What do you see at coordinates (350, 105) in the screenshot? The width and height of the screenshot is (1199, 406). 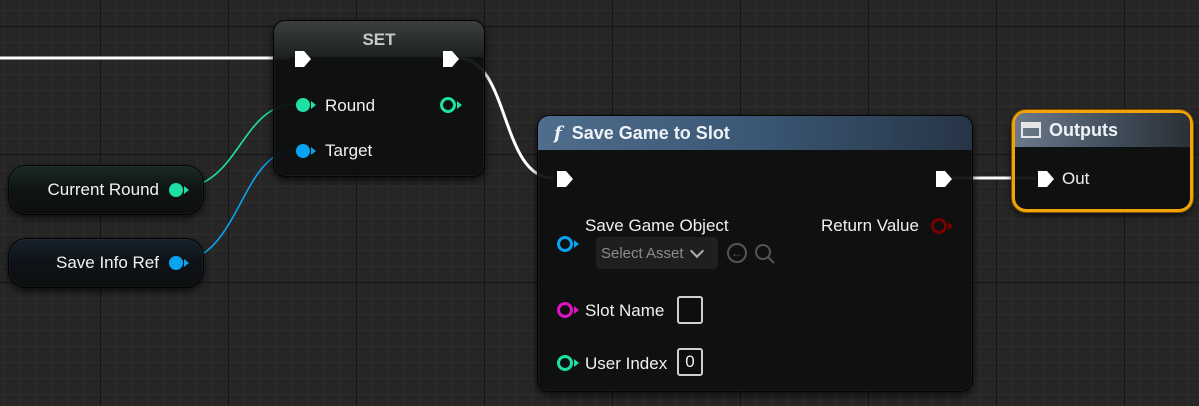 I see `set-round-label: Round` at bounding box center [350, 105].